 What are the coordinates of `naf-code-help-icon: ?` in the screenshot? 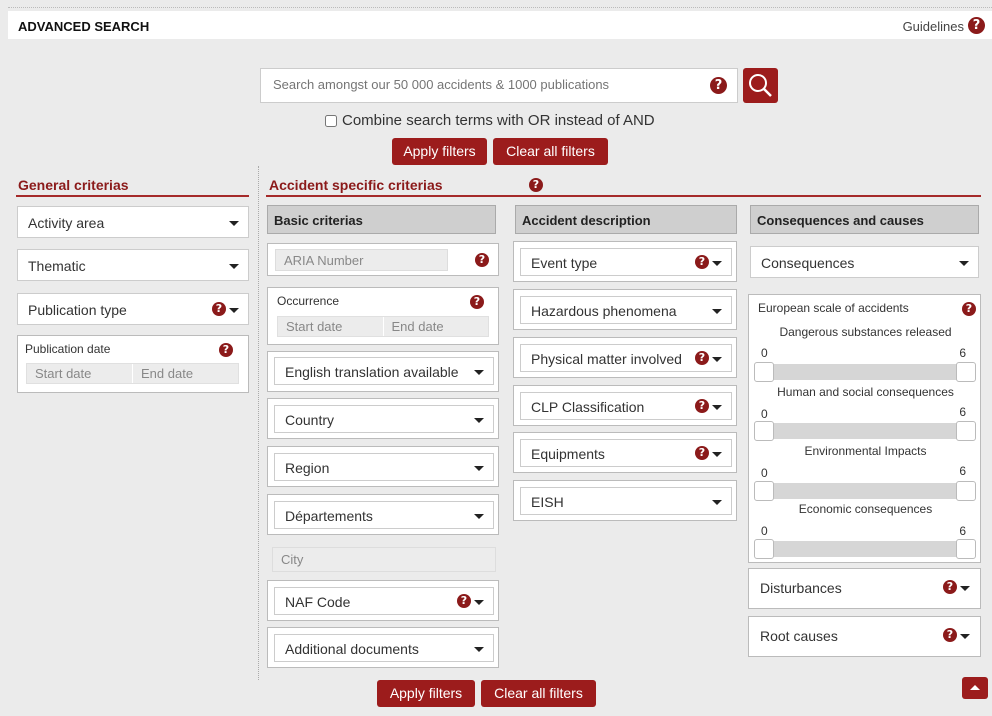 It's located at (464, 601).